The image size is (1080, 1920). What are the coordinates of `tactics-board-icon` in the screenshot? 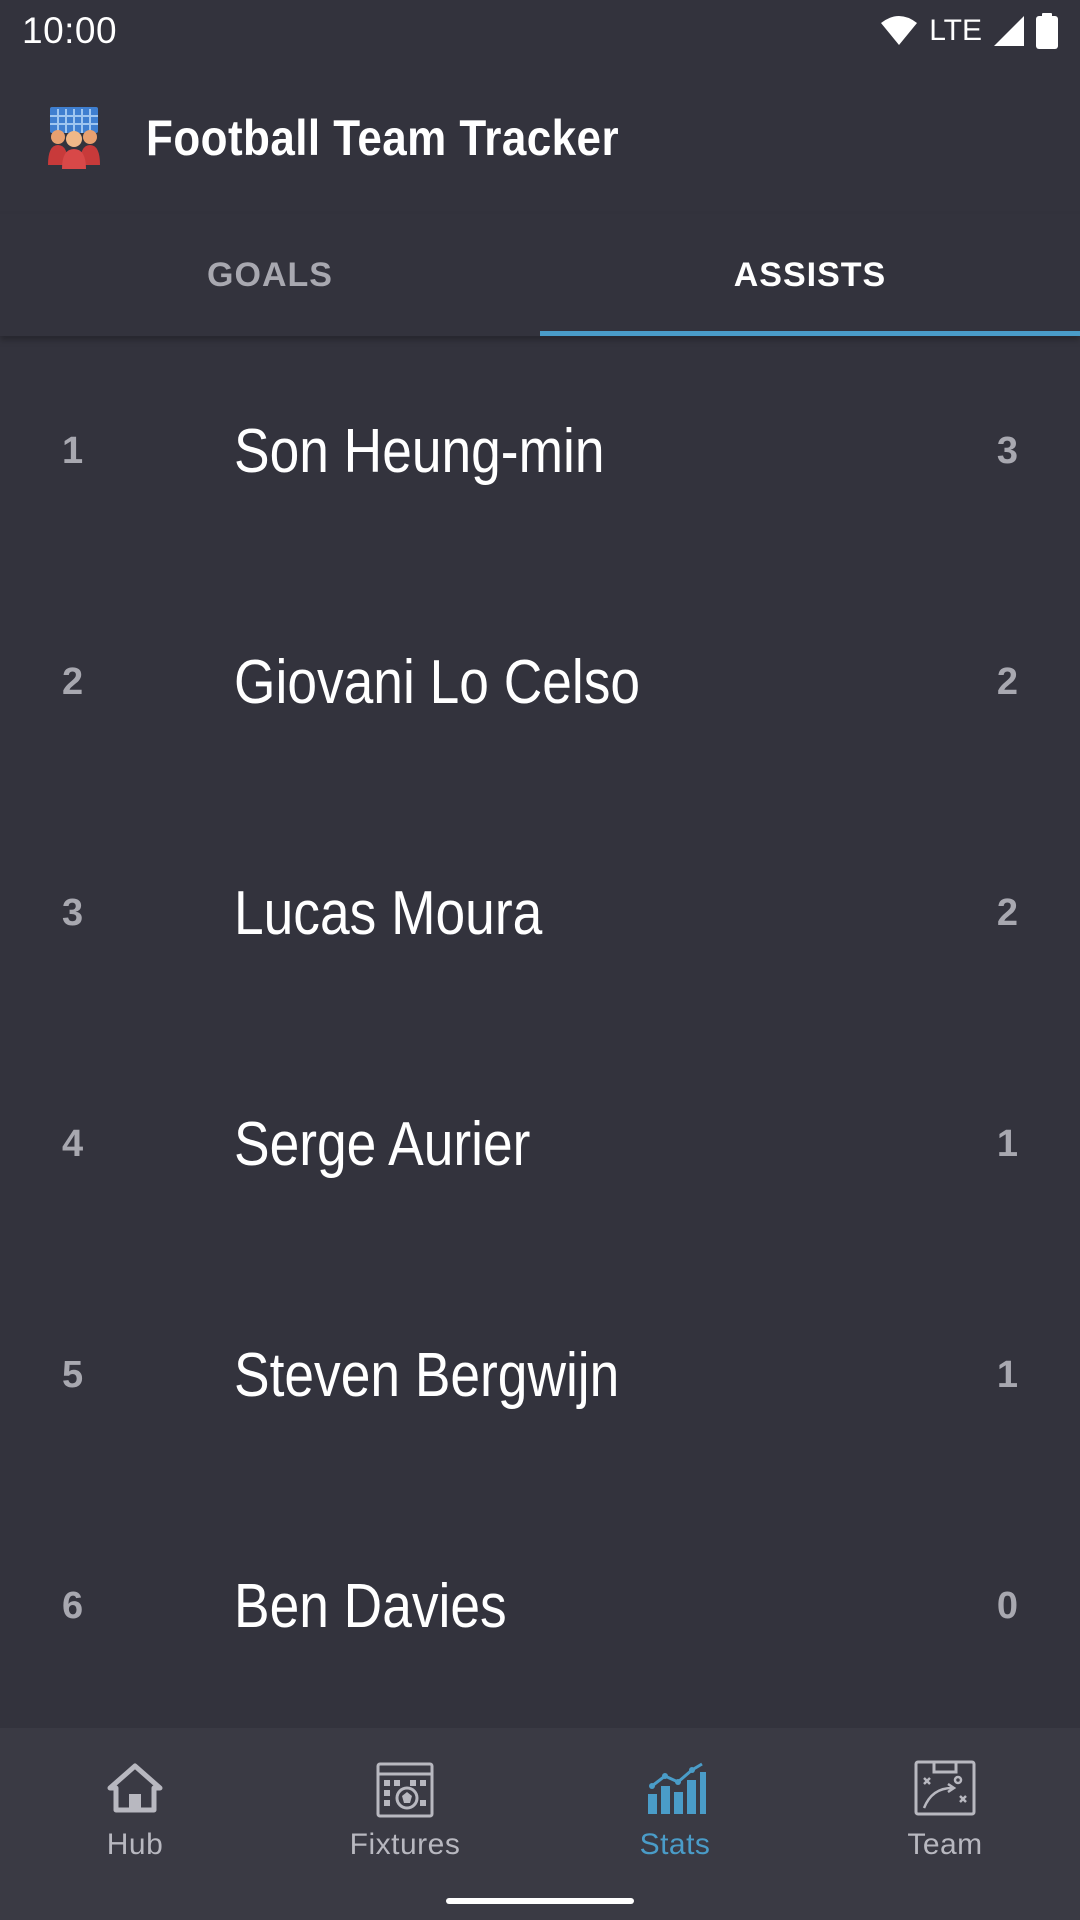 It's located at (945, 1788).